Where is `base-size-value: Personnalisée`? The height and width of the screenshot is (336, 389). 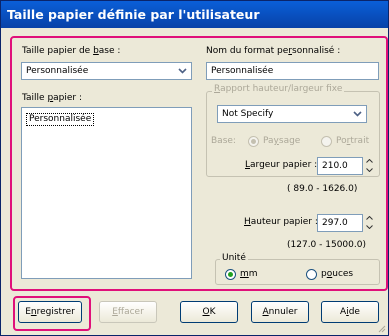 base-size-value: Personnalisée is located at coordinates (57, 71).